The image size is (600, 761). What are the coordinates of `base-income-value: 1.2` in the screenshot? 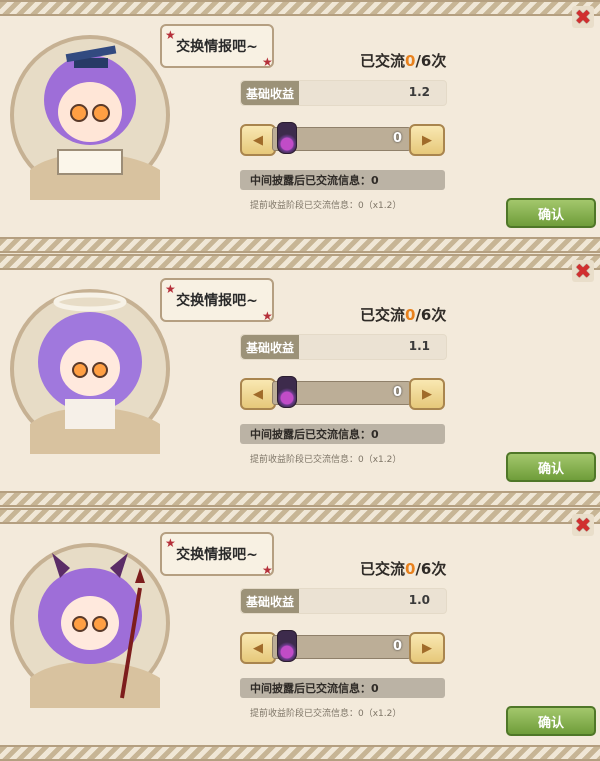 It's located at (419, 92).